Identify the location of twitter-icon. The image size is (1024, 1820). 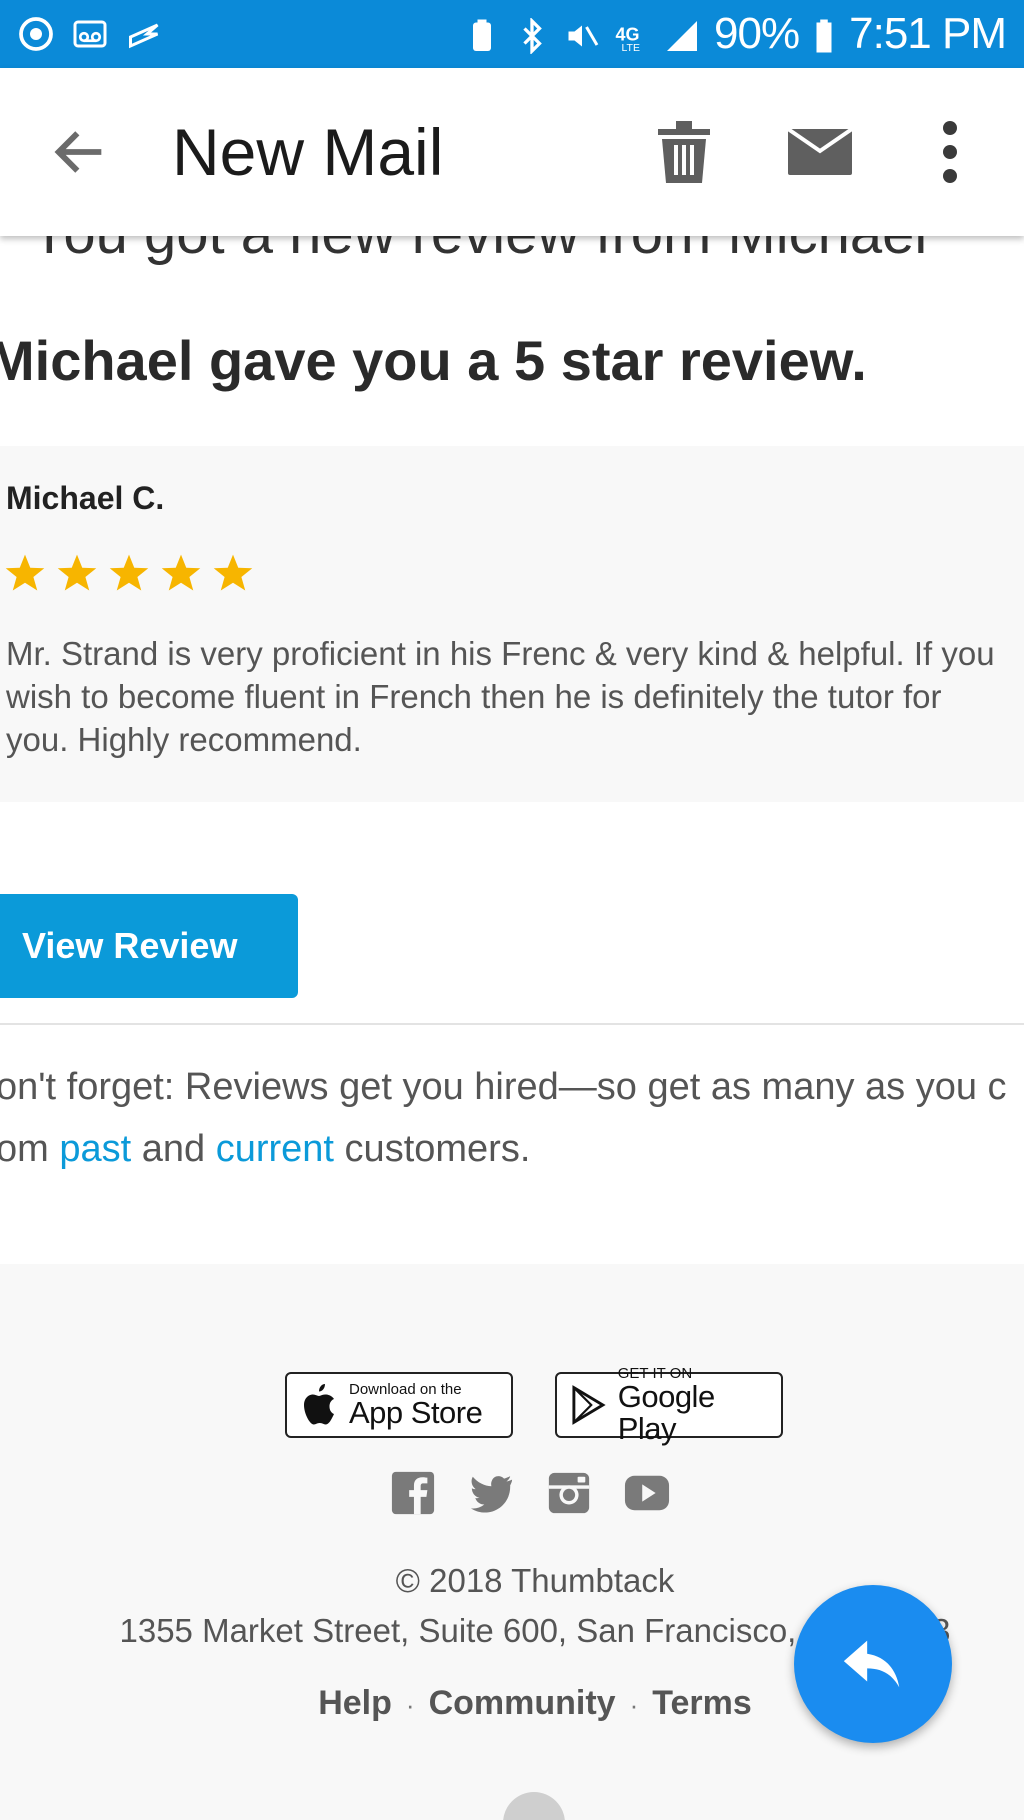
(491, 1493).